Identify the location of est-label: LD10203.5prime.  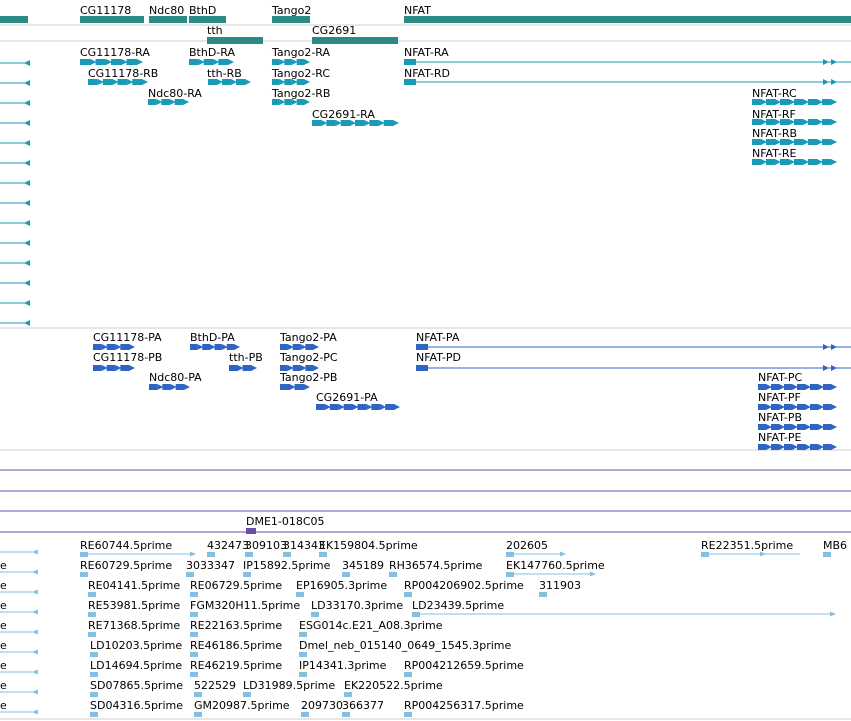
(136, 645).